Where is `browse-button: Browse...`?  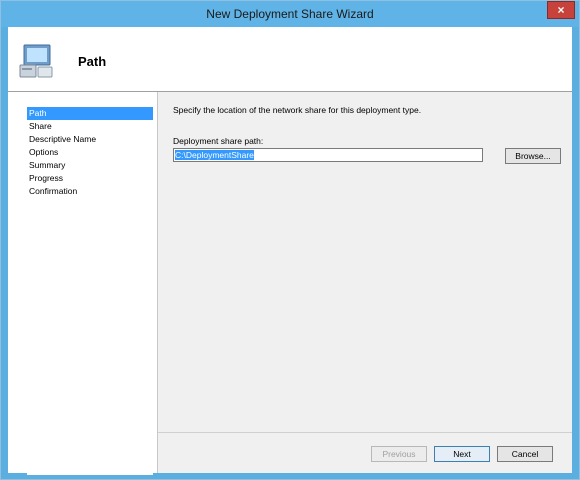
browse-button: Browse... is located at coordinates (533, 156).